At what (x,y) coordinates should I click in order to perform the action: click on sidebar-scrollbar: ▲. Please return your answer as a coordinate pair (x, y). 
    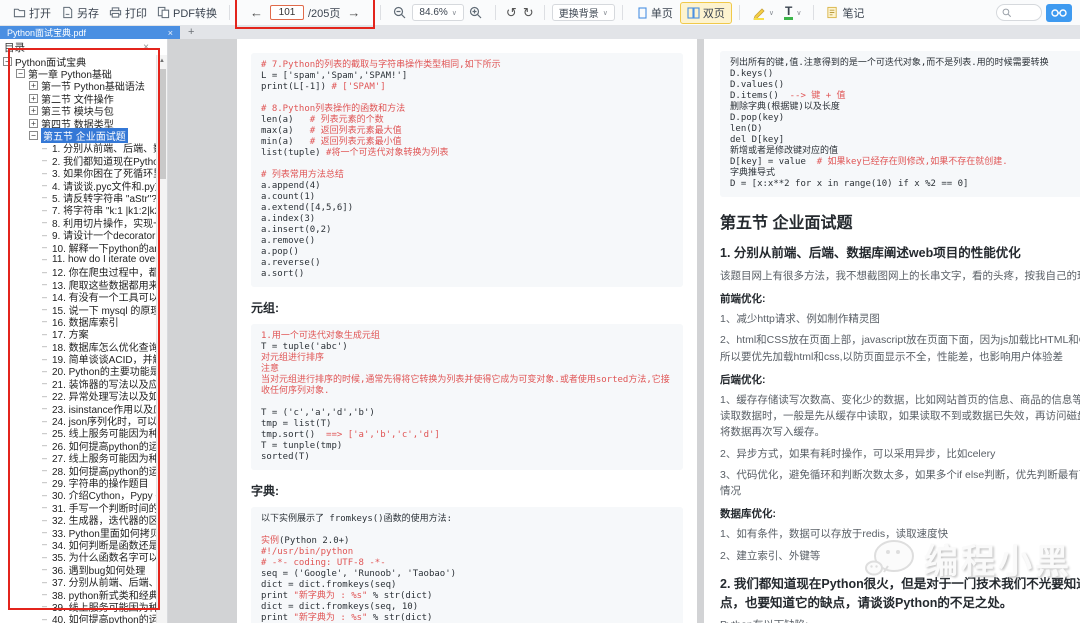
    Looking at the image, I should click on (161, 339).